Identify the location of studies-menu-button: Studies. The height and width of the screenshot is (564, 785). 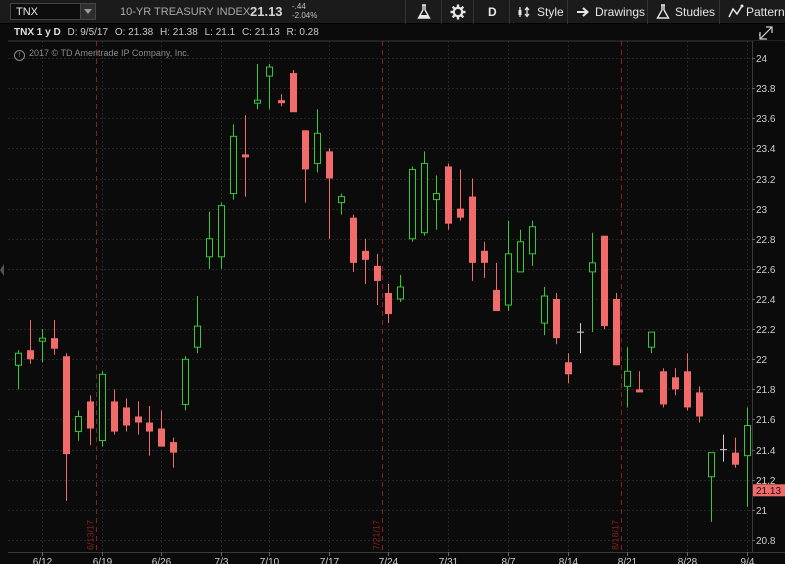
(683, 12).